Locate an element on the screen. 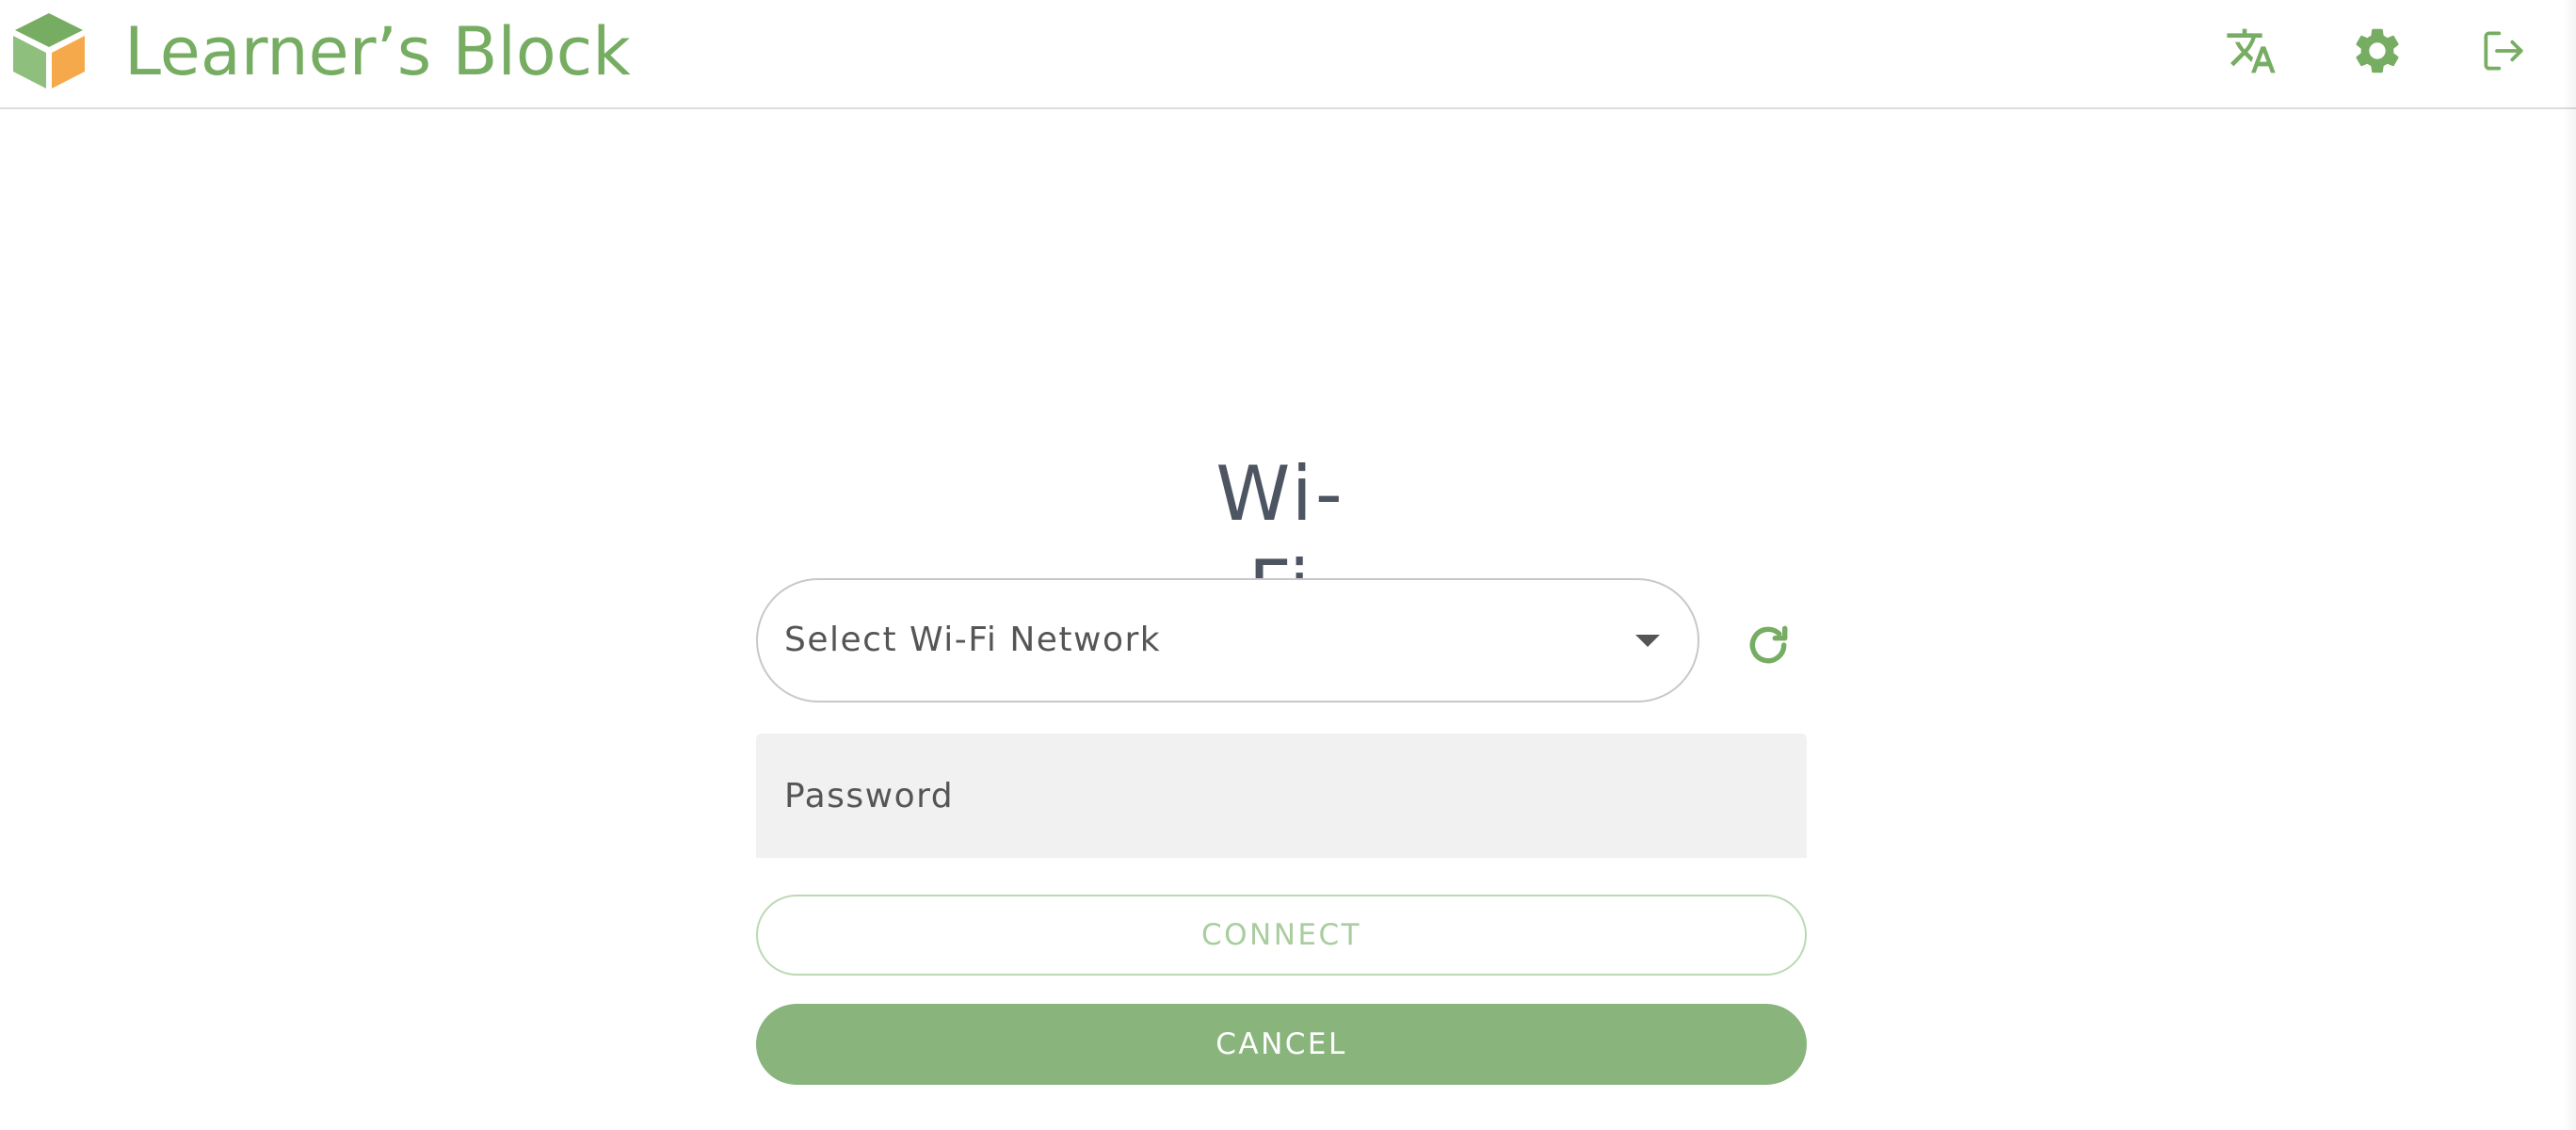  wifi-network-select-value: Select Wi-Fi Network is located at coordinates (973, 640).